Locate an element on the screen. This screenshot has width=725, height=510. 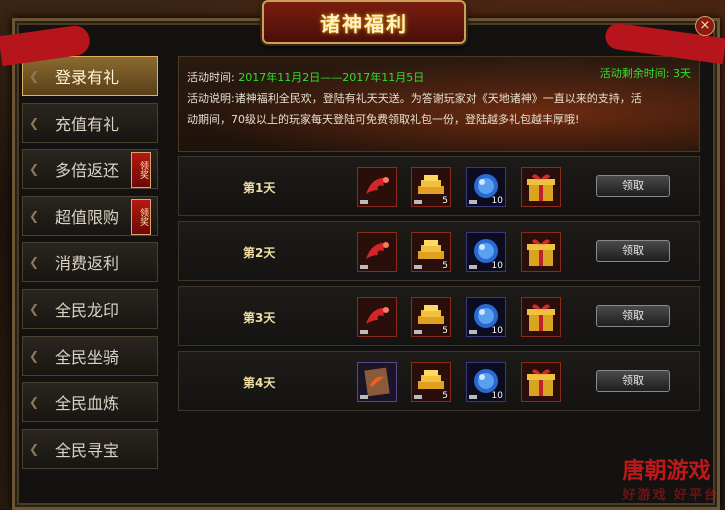
reward-row: 第2天 5 10 领取 is located at coordinates (439, 251).